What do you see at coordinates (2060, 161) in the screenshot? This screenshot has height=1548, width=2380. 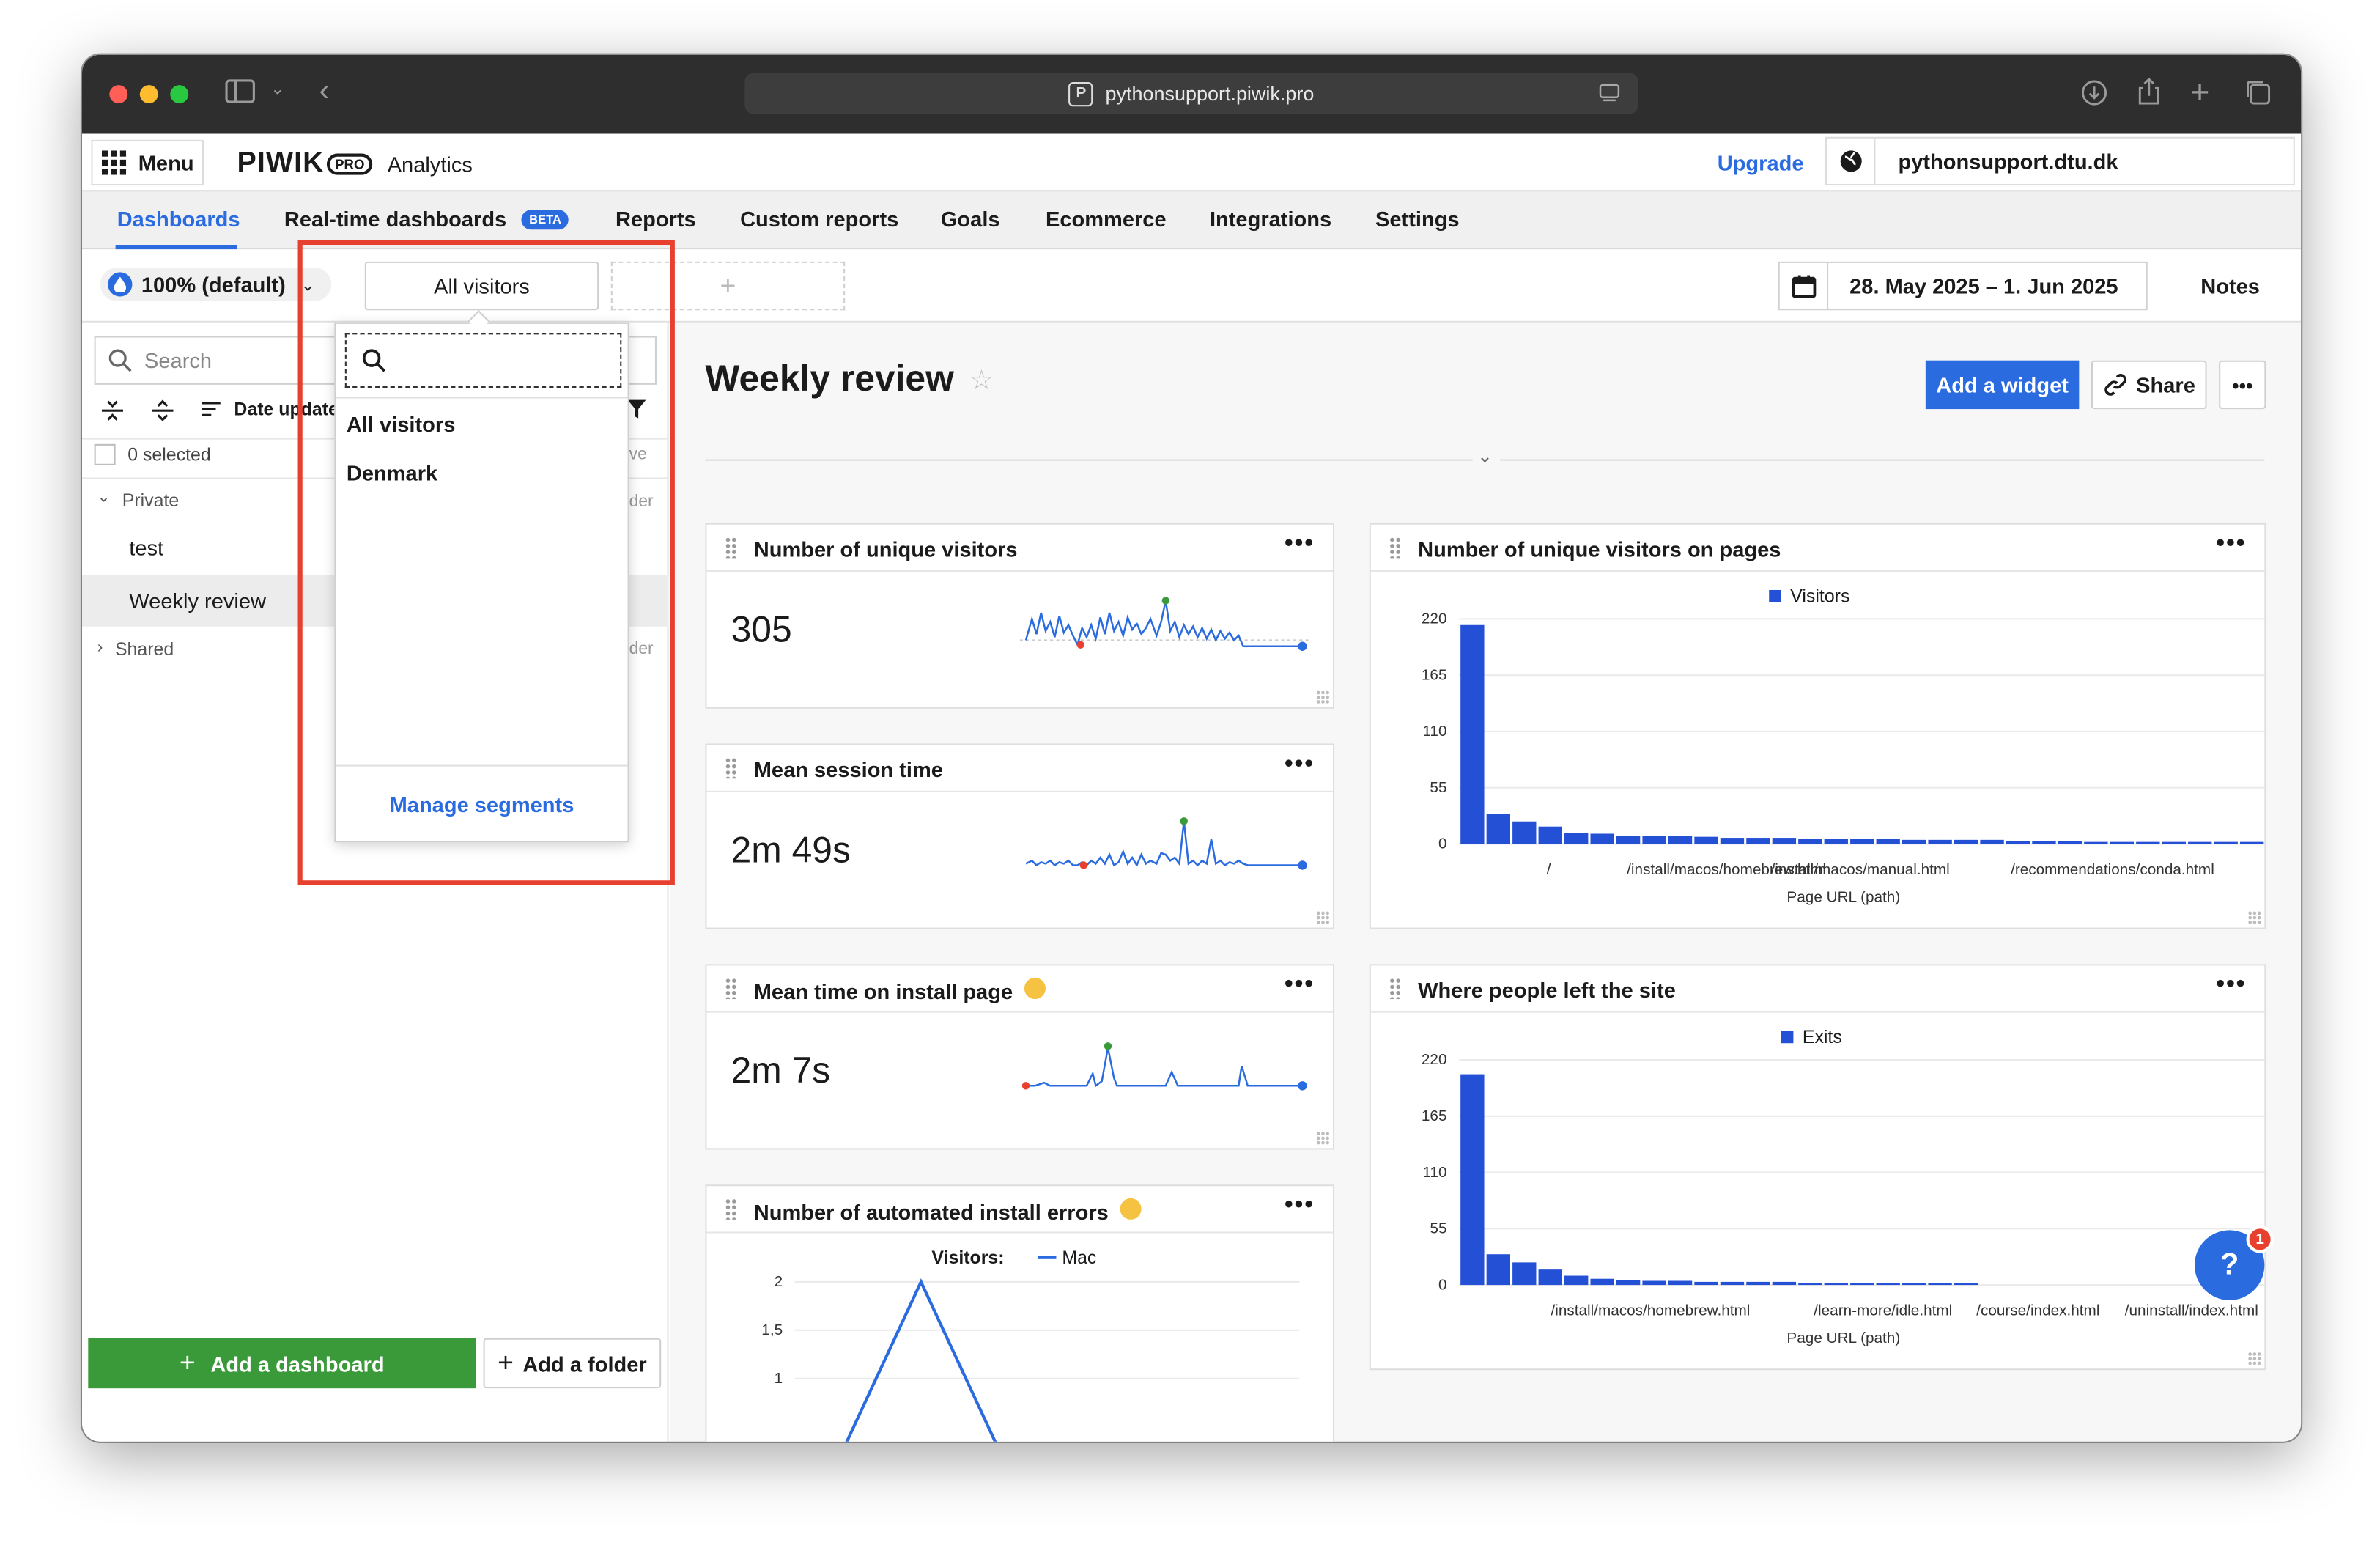 I see `site-selector: pythonsupport.dtu.dk` at bounding box center [2060, 161].